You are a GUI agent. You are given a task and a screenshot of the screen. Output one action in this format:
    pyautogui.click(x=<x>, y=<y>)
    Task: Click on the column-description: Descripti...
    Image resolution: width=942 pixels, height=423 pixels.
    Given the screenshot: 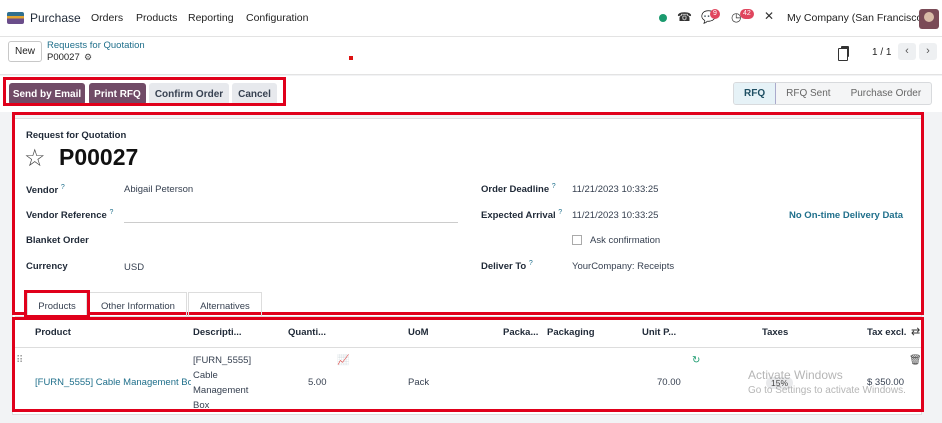 What is the action you would take?
    pyautogui.click(x=217, y=332)
    